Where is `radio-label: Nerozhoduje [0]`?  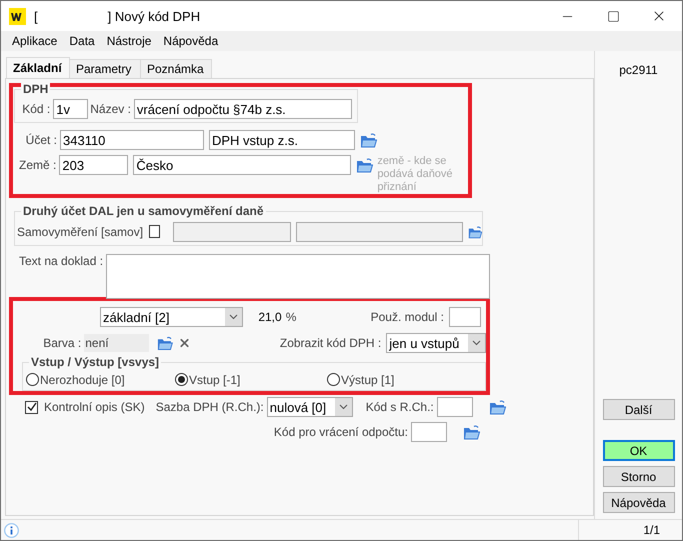 radio-label: Nerozhoduje [0] is located at coordinates (82, 379).